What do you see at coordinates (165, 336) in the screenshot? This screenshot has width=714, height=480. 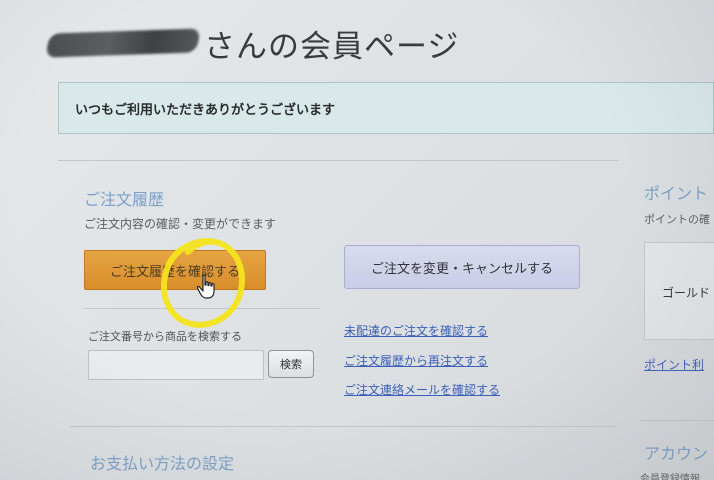 I see `order-search-label: ご注文番号から商品を検索する` at bounding box center [165, 336].